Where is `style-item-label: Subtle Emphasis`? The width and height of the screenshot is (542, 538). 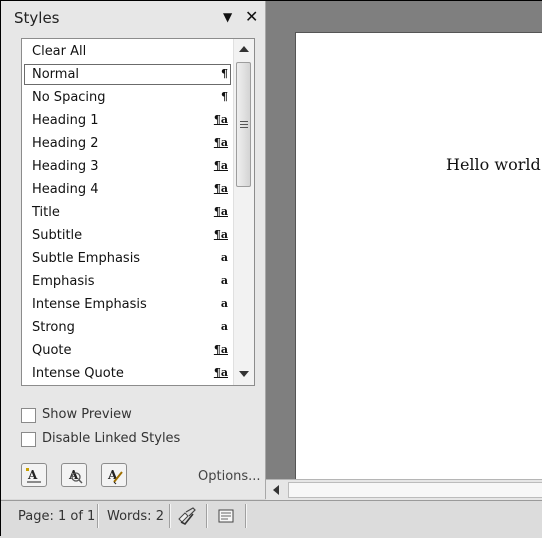
style-item-label: Subtle Emphasis is located at coordinates (86, 258).